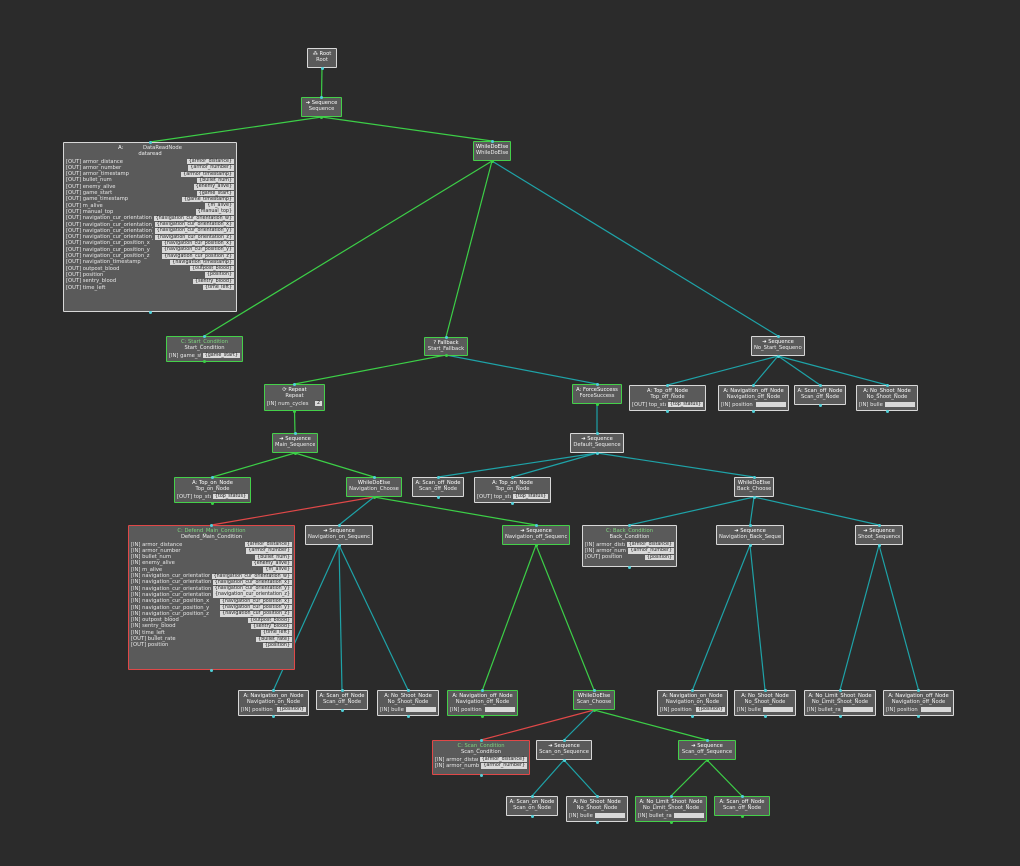 The height and width of the screenshot is (866, 1020). What do you see at coordinates (536, 535) in the screenshot?
I see `node-navigation-off-sequence: ➔ Sequence Navigation_off_Sequence` at bounding box center [536, 535].